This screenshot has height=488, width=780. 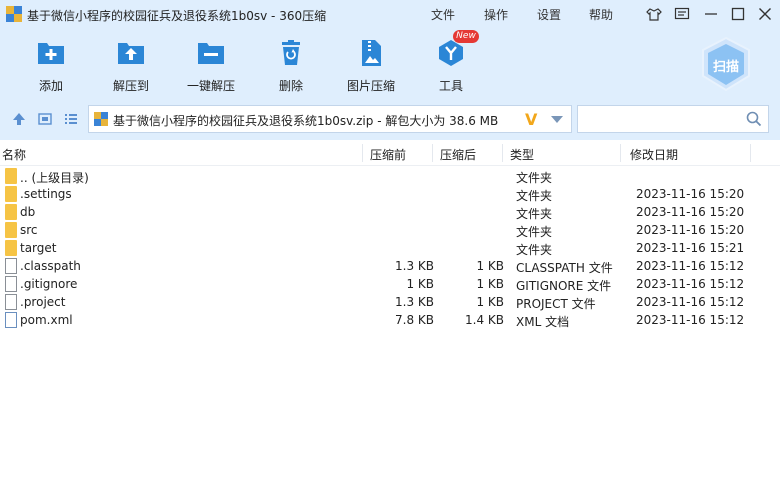 I want to click on file-compressed-size: 1 KB, so click(x=420, y=284).